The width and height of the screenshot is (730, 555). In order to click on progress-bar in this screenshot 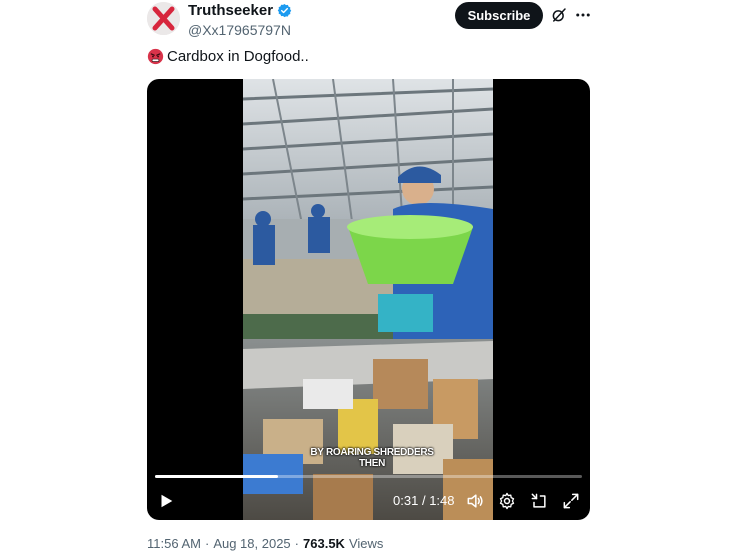, I will do `click(368, 476)`.